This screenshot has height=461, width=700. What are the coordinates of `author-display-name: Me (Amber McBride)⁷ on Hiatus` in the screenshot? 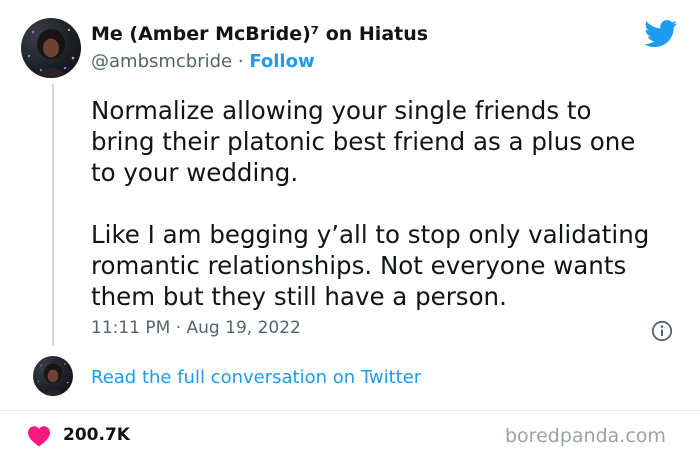 It's located at (259, 34).